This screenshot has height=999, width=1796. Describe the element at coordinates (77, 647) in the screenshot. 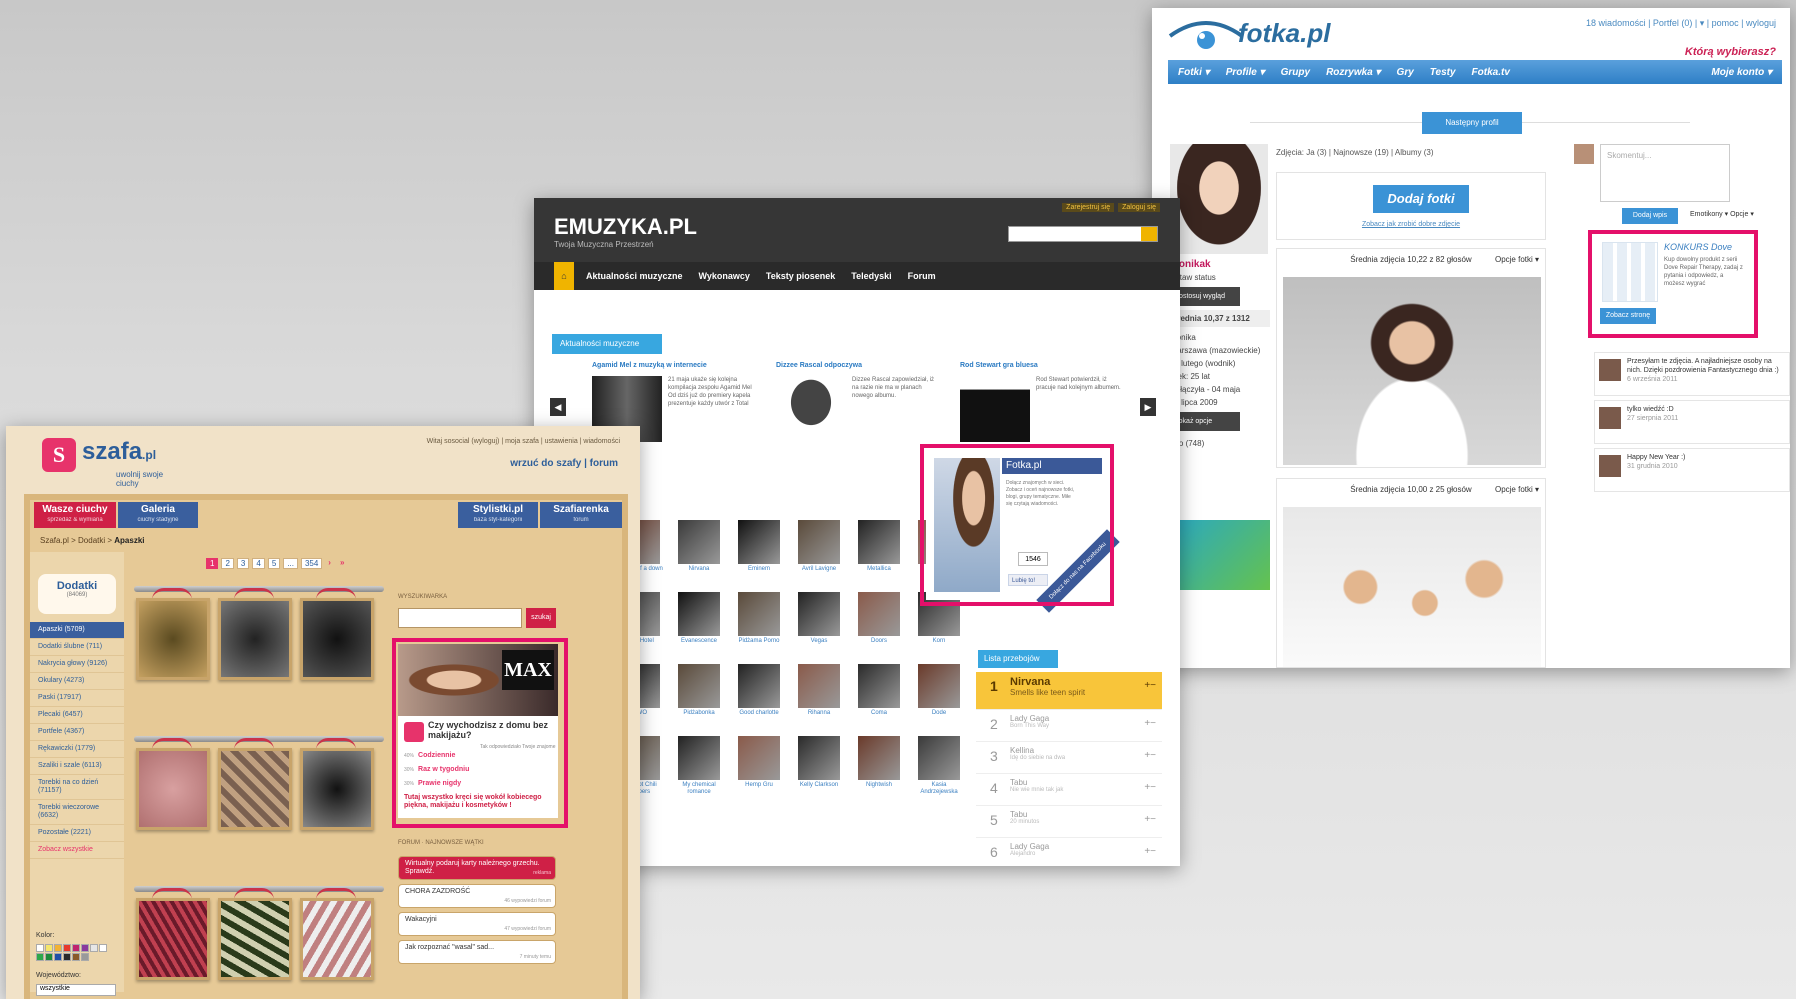

I see `sidebar-category: Dodatki ślubne (711)` at that location.